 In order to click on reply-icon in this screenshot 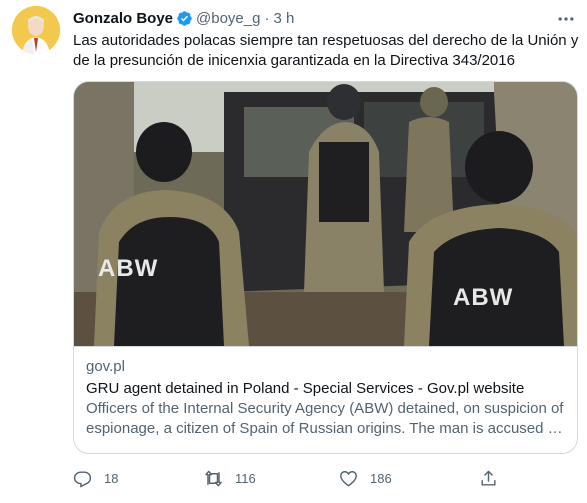, I will do `click(82, 478)`.